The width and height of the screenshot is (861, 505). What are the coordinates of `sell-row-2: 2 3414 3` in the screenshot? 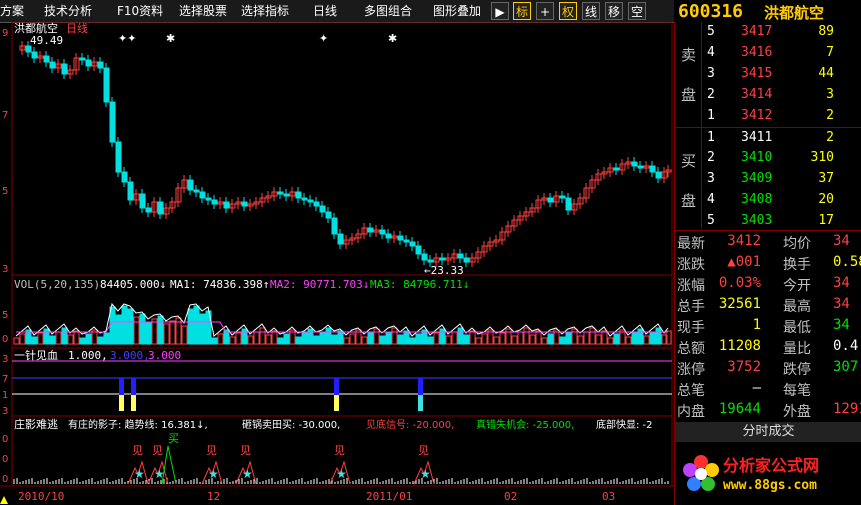 It's located at (782, 97).